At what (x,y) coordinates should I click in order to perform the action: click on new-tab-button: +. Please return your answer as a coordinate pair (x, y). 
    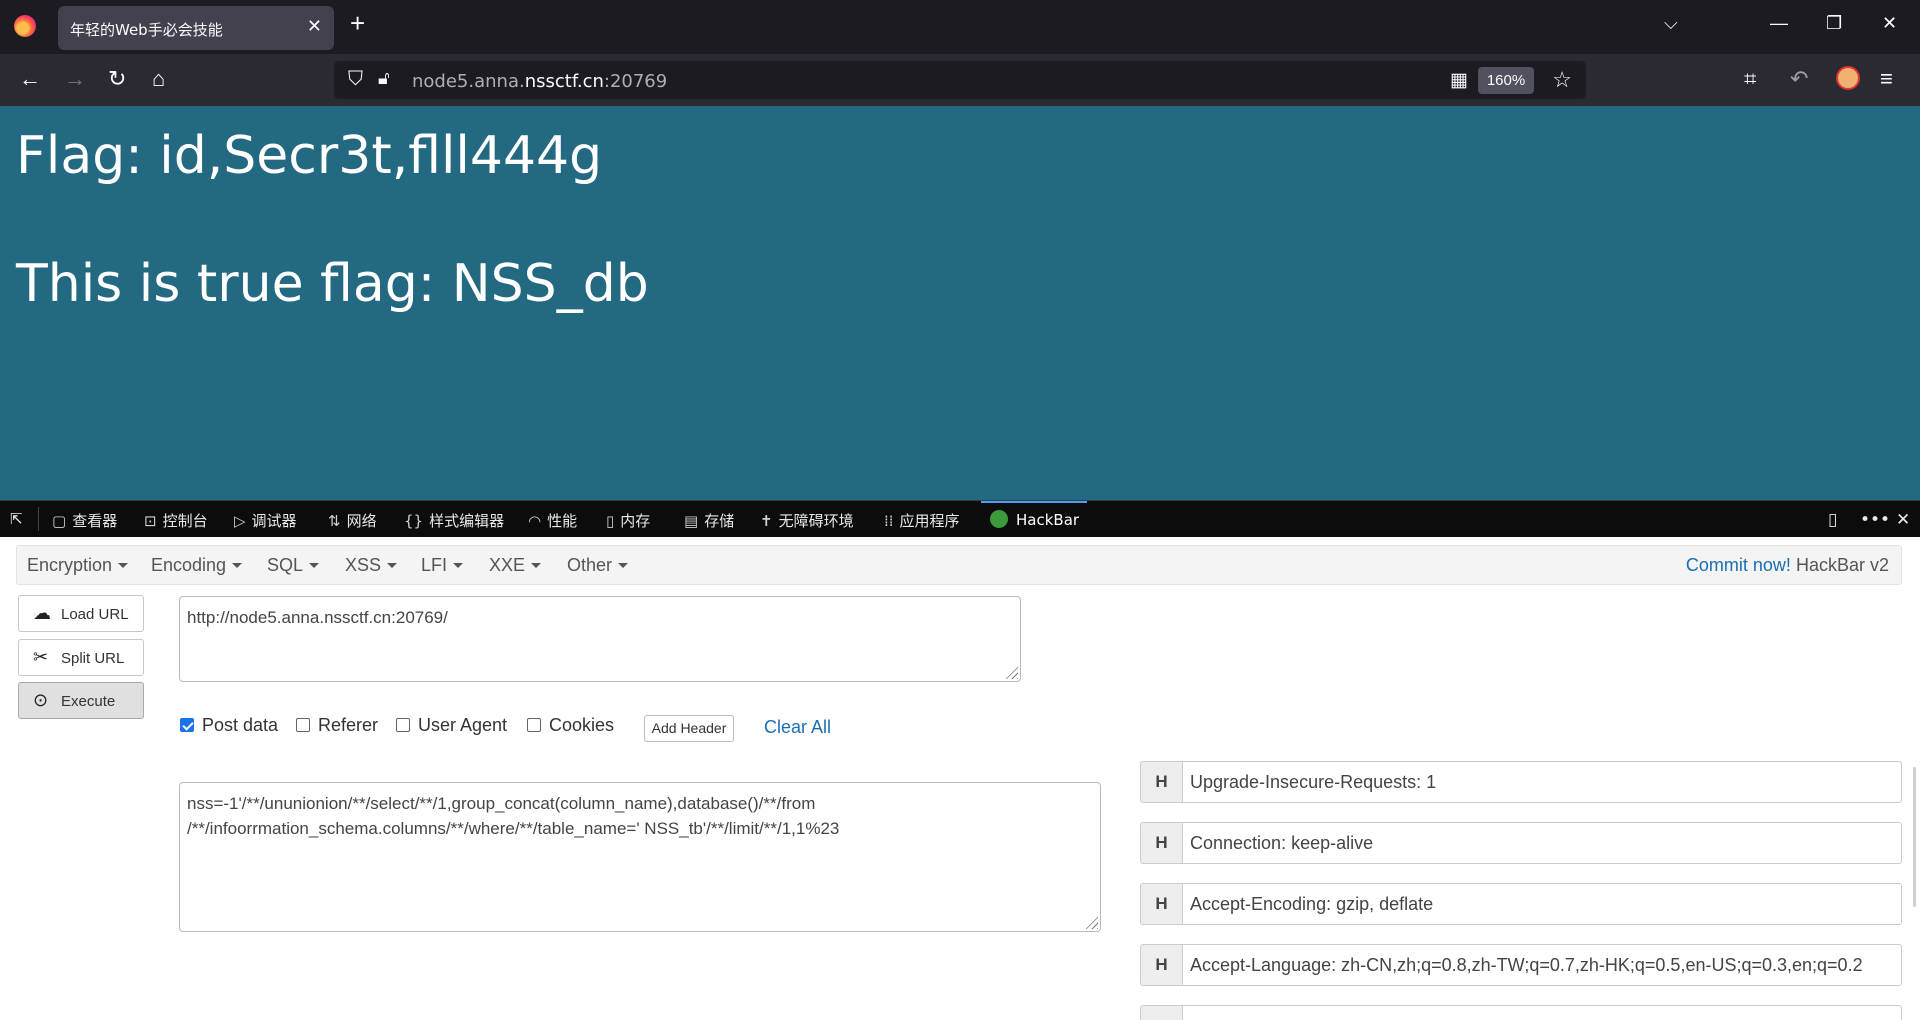
    Looking at the image, I should click on (357, 23).